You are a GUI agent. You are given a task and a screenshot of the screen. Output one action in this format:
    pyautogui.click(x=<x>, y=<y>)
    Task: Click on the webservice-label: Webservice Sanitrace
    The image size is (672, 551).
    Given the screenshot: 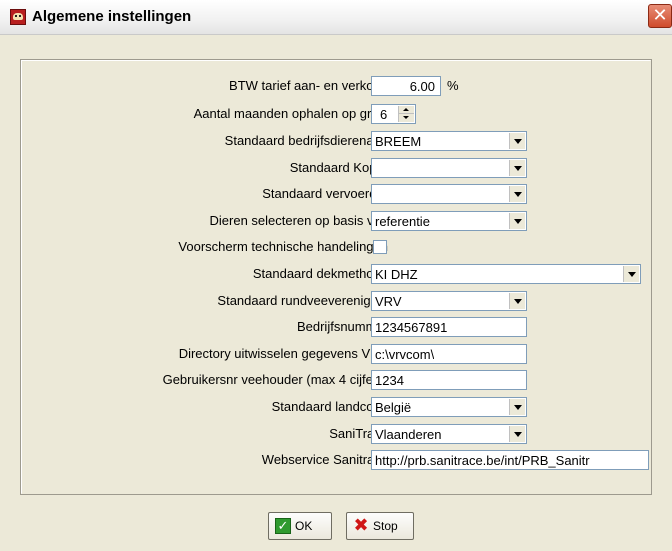 What is the action you would take?
    pyautogui.click(x=324, y=459)
    